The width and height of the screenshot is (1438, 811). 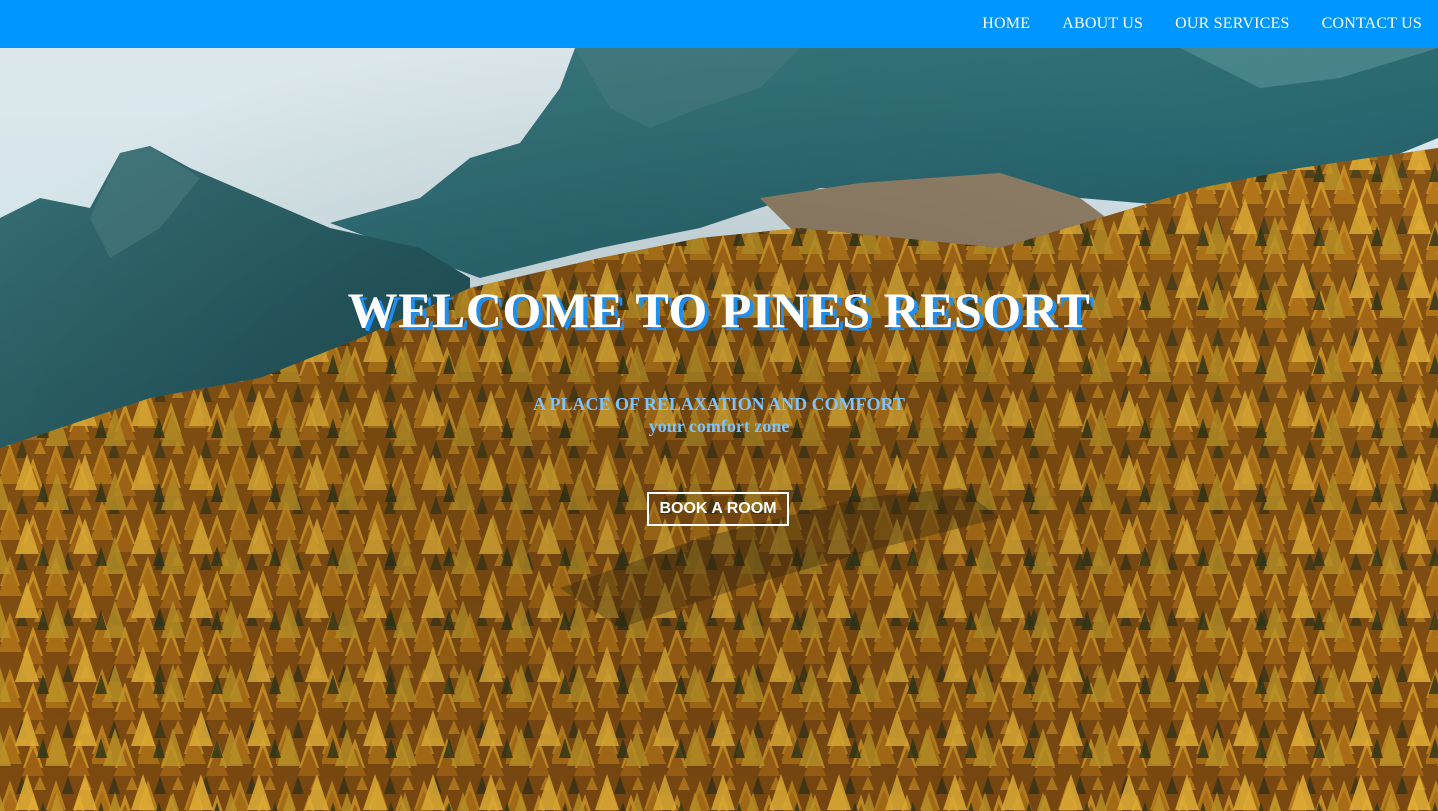 What do you see at coordinates (1102, 24) in the screenshot?
I see `nav-about-us-link: ABOUT US` at bounding box center [1102, 24].